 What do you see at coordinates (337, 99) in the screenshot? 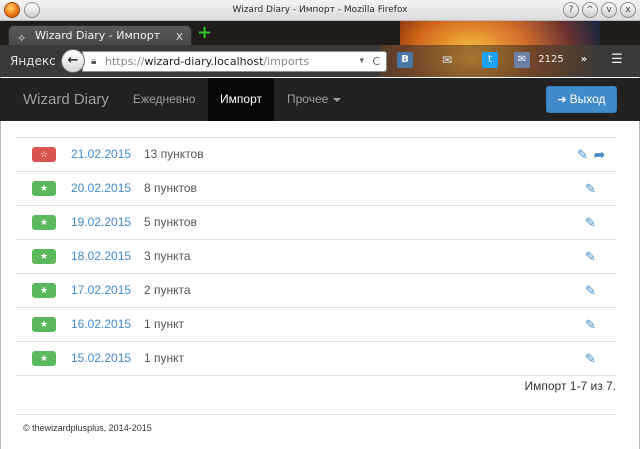
I see `caret-down-icon` at bounding box center [337, 99].